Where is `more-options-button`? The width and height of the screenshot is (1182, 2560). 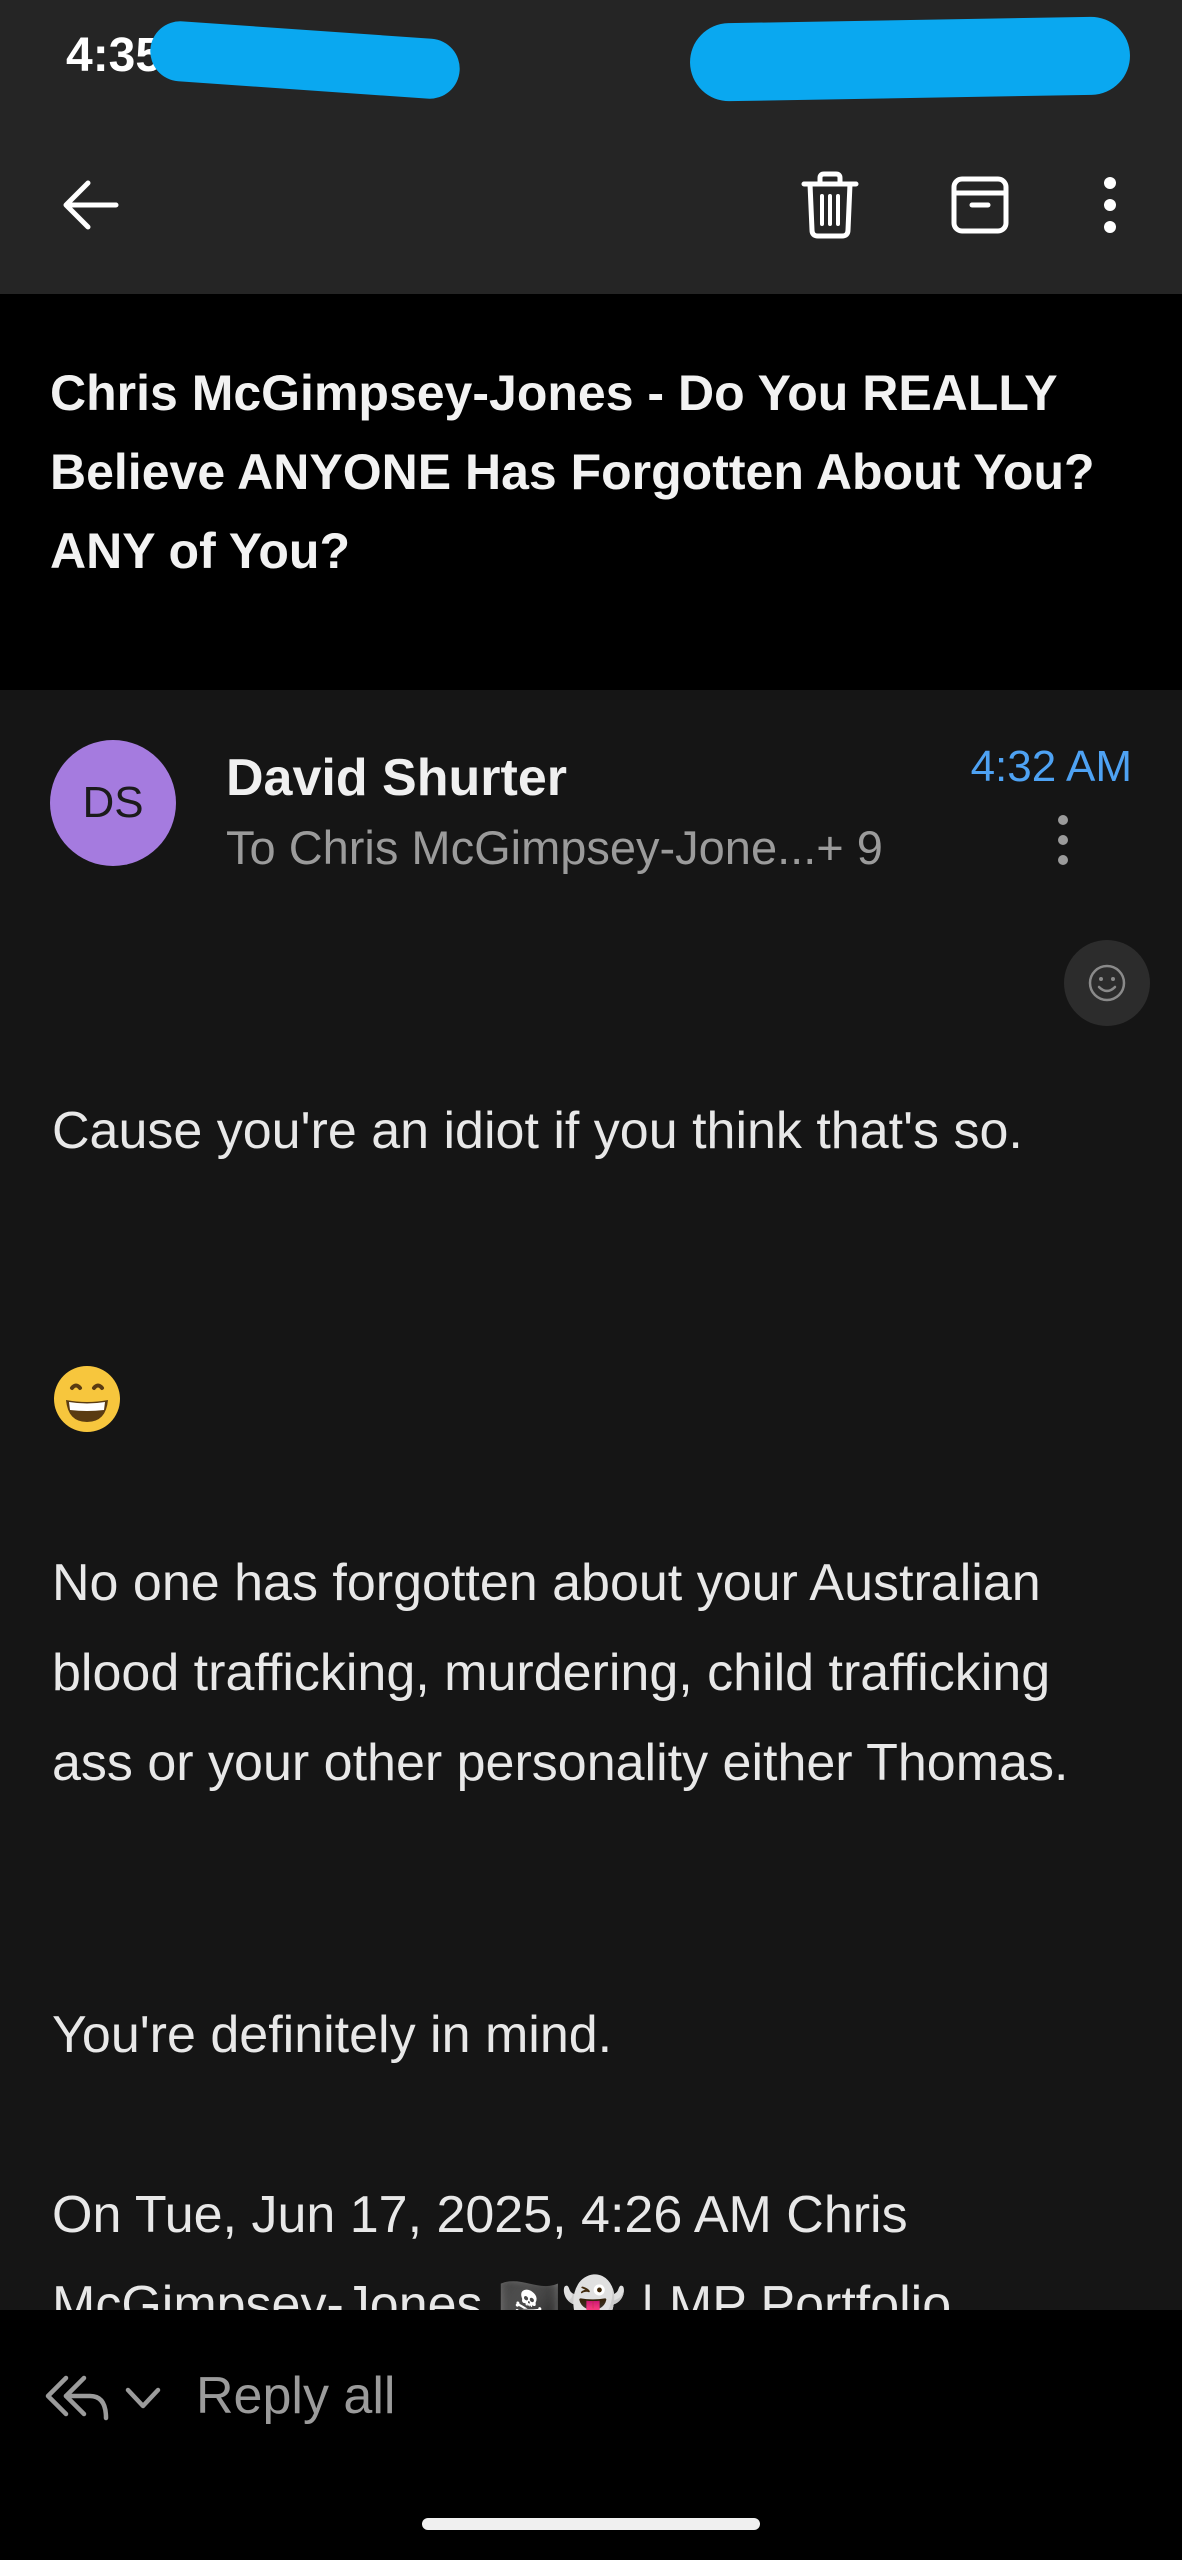 more-options-button is located at coordinates (1110, 205).